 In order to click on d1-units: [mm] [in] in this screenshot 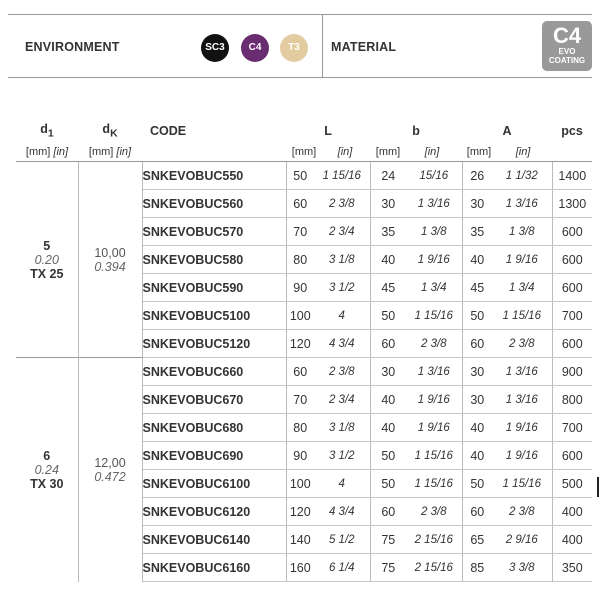, I will do `click(47, 152)`.